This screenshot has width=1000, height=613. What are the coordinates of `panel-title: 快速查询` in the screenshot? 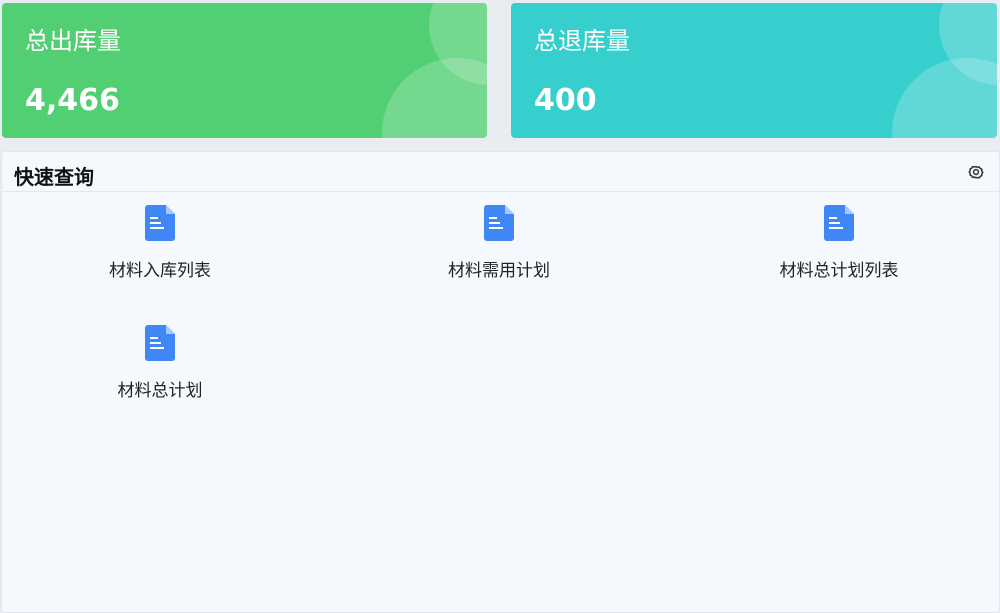 It's located at (54, 177).